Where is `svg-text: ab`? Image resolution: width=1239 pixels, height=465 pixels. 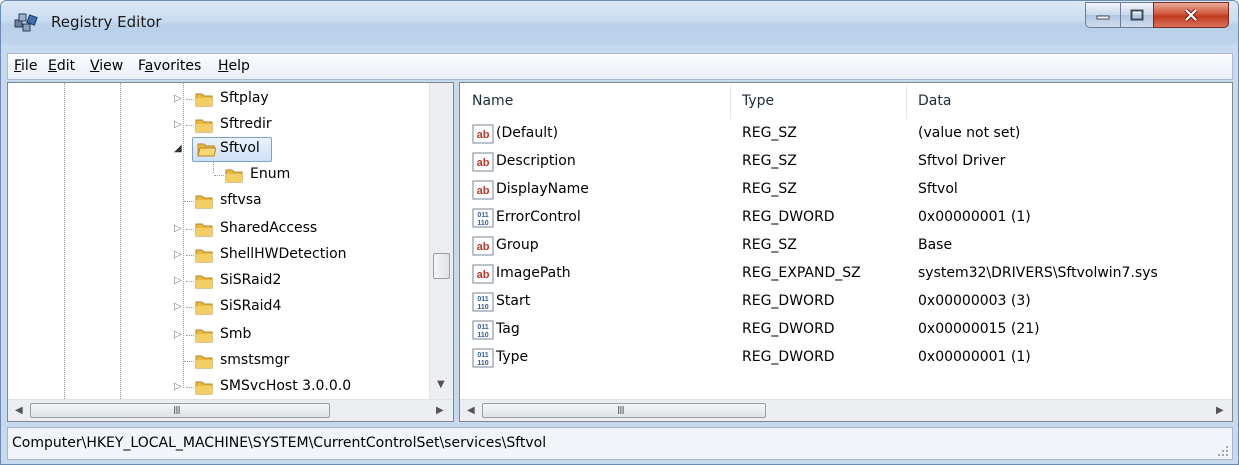
svg-text: ab is located at coordinates (483, 275).